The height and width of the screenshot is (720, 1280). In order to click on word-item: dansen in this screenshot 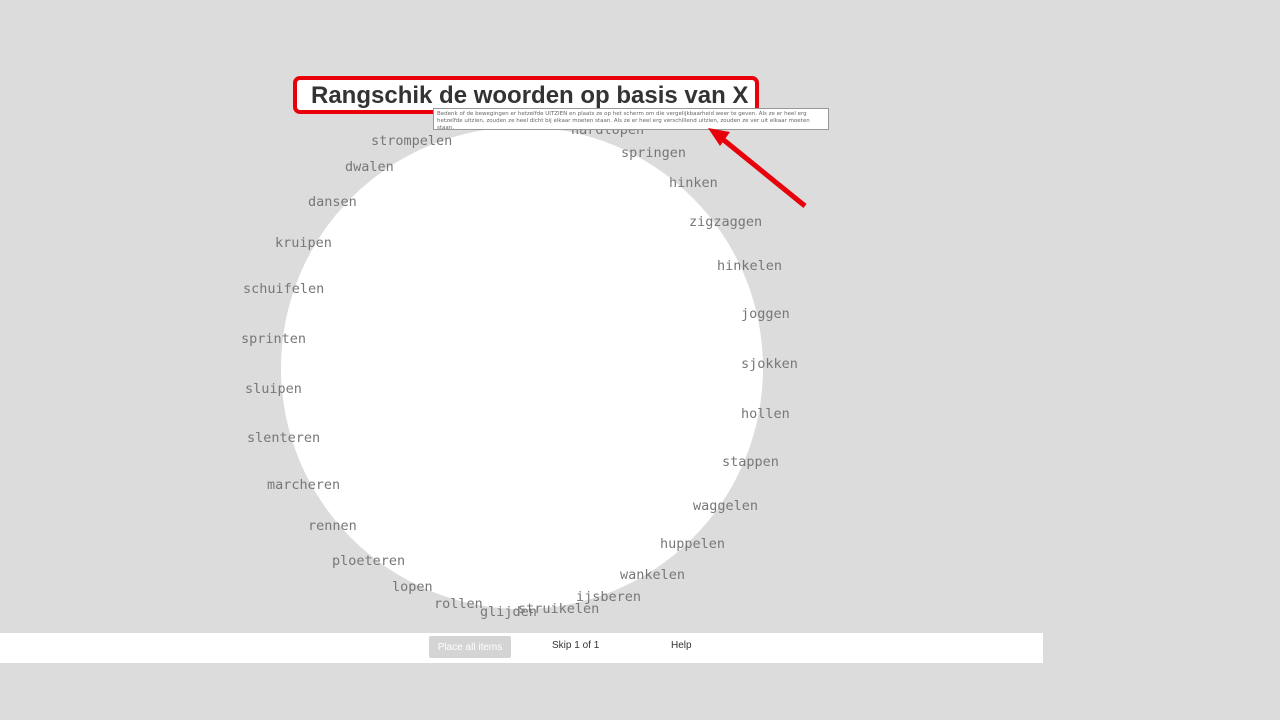, I will do `click(332, 202)`.